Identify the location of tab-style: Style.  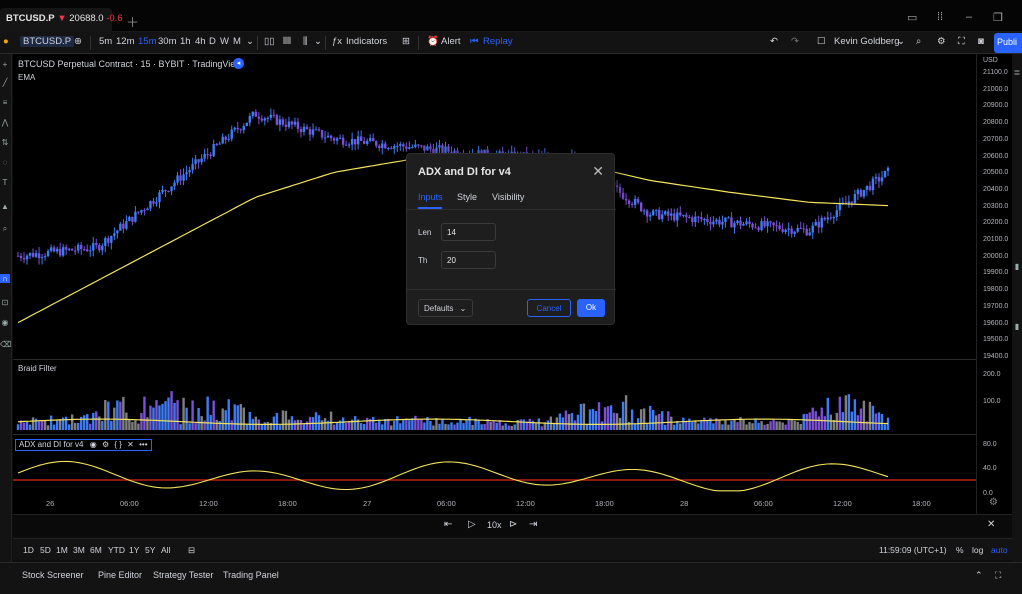
(467, 197).